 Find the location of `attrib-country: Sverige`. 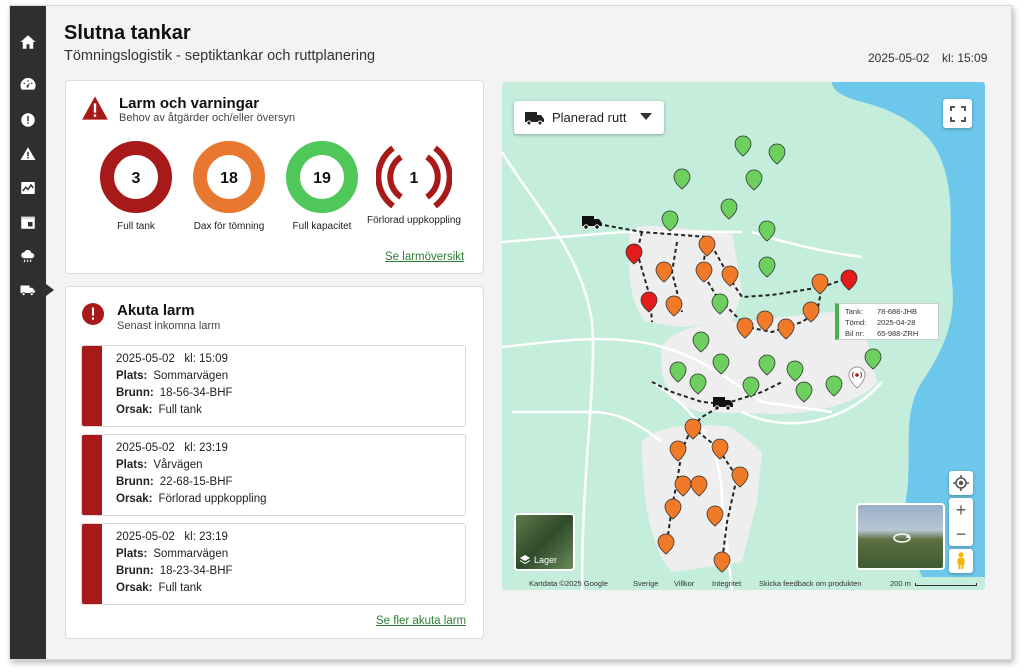

attrib-country: Sverige is located at coordinates (645, 583).